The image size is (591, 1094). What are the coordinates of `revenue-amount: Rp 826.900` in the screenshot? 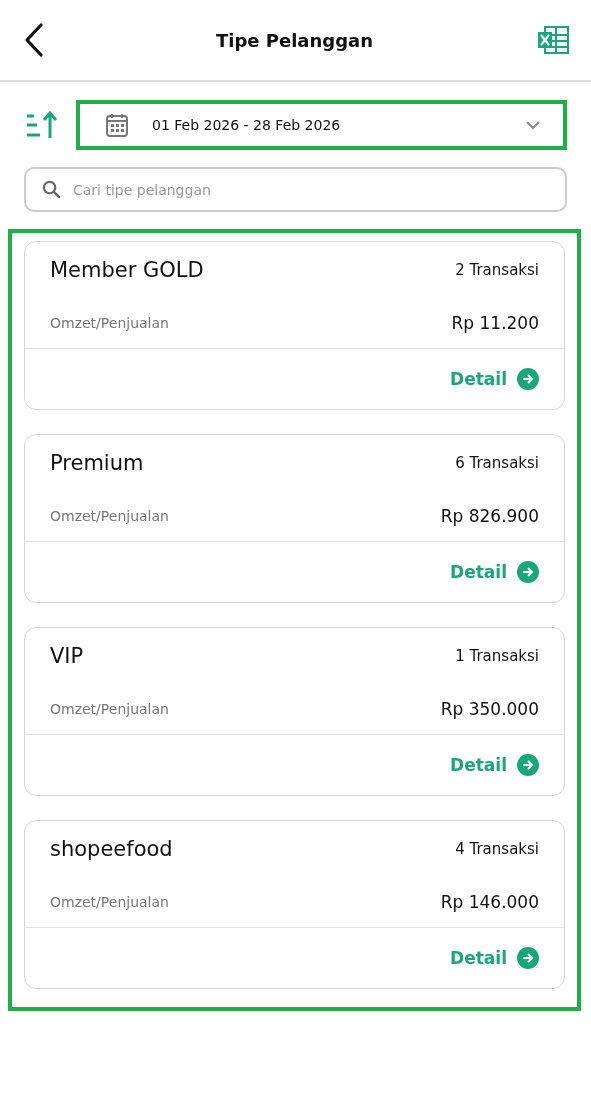 It's located at (489, 516).